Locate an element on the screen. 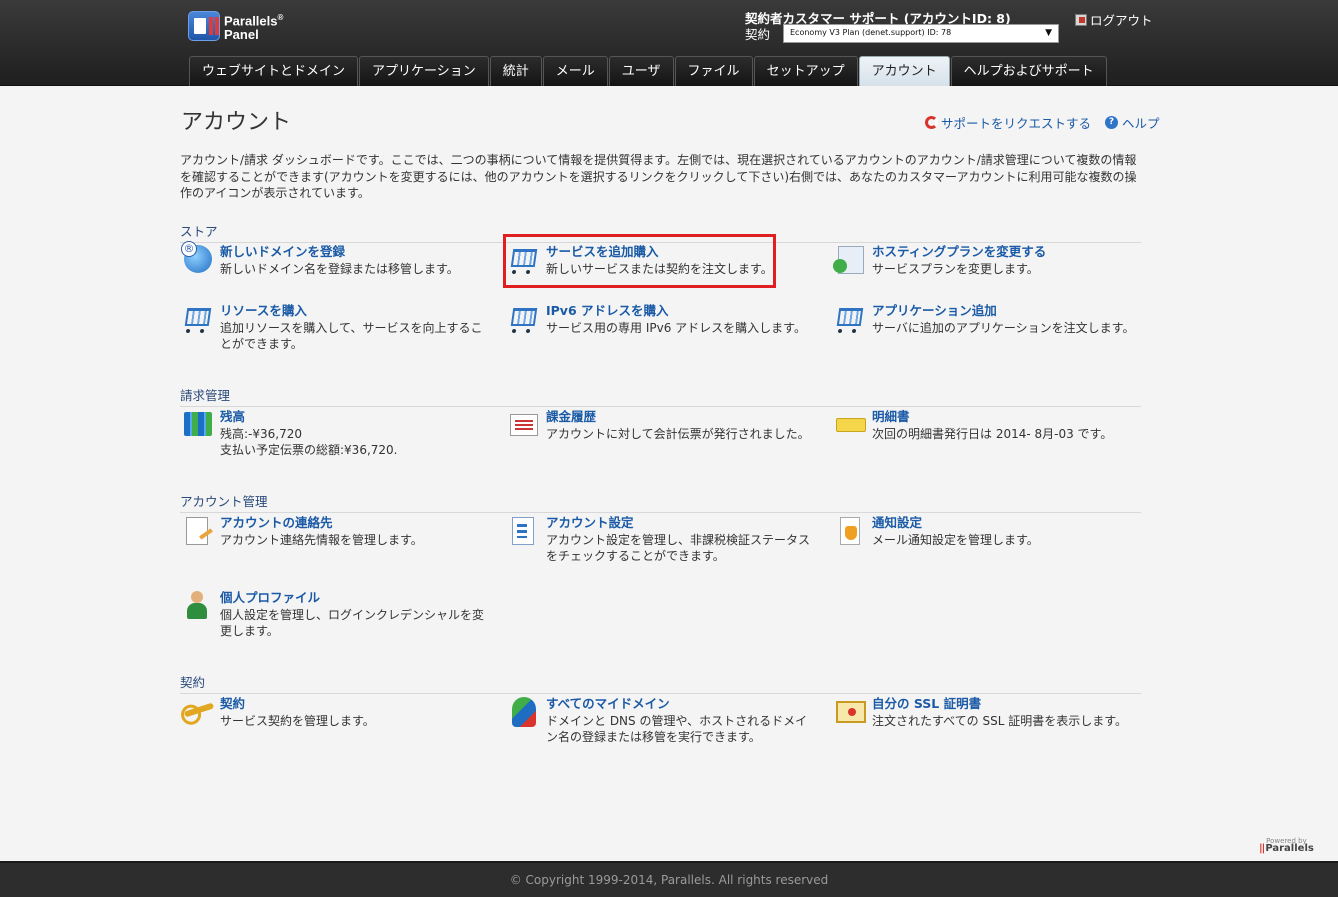 The height and width of the screenshot is (897, 1338). account-item-contacts: アカウントの連絡先 アカウント連絡先情報を管理します。 is located at coordinates (337, 531).